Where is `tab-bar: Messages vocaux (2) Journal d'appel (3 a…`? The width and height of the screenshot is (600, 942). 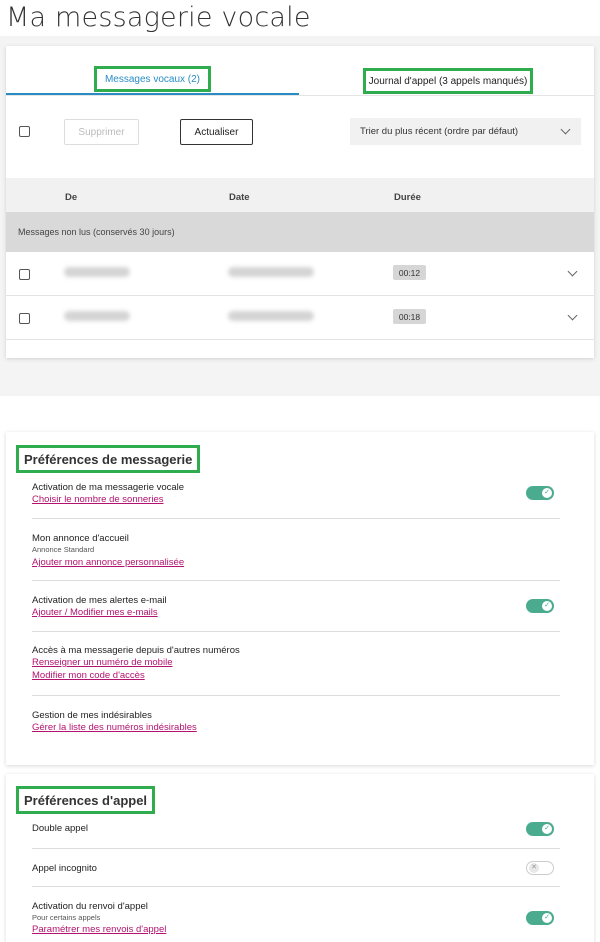 tab-bar: Messages vocaux (2) Journal d'appel (3 a… is located at coordinates (300, 71).